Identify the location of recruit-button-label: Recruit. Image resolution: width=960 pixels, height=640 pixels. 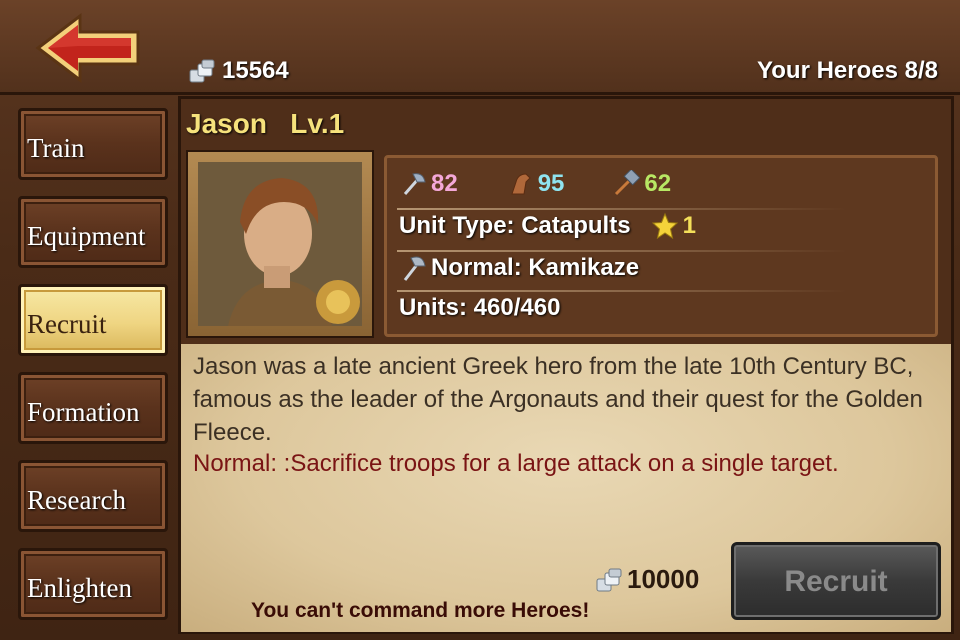
(836, 581).